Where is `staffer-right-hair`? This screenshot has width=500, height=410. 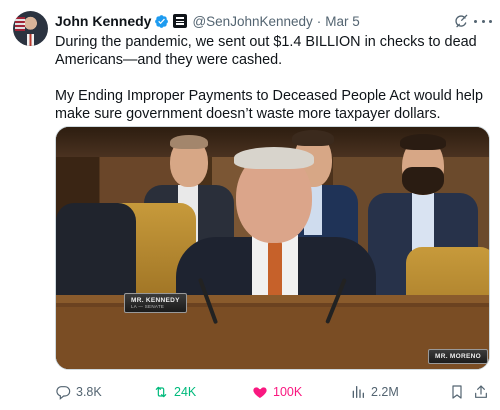 staffer-right-hair is located at coordinates (423, 142).